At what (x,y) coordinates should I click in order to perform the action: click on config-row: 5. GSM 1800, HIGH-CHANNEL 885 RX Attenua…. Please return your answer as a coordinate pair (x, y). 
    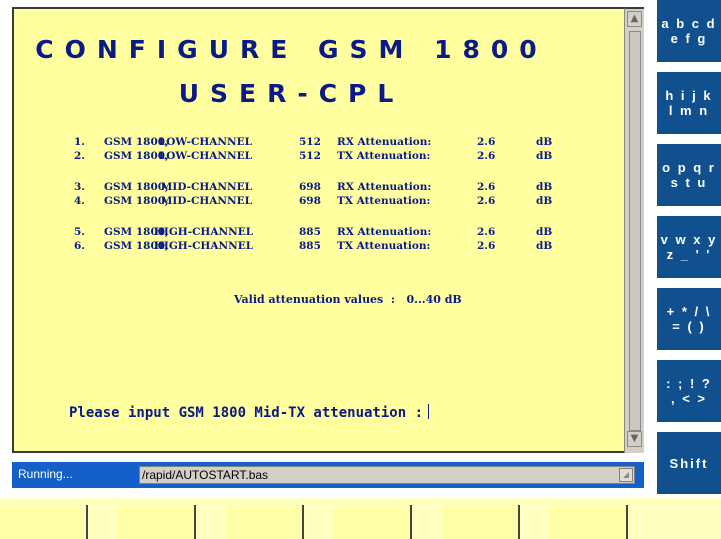
    Looking at the image, I should click on (313, 232).